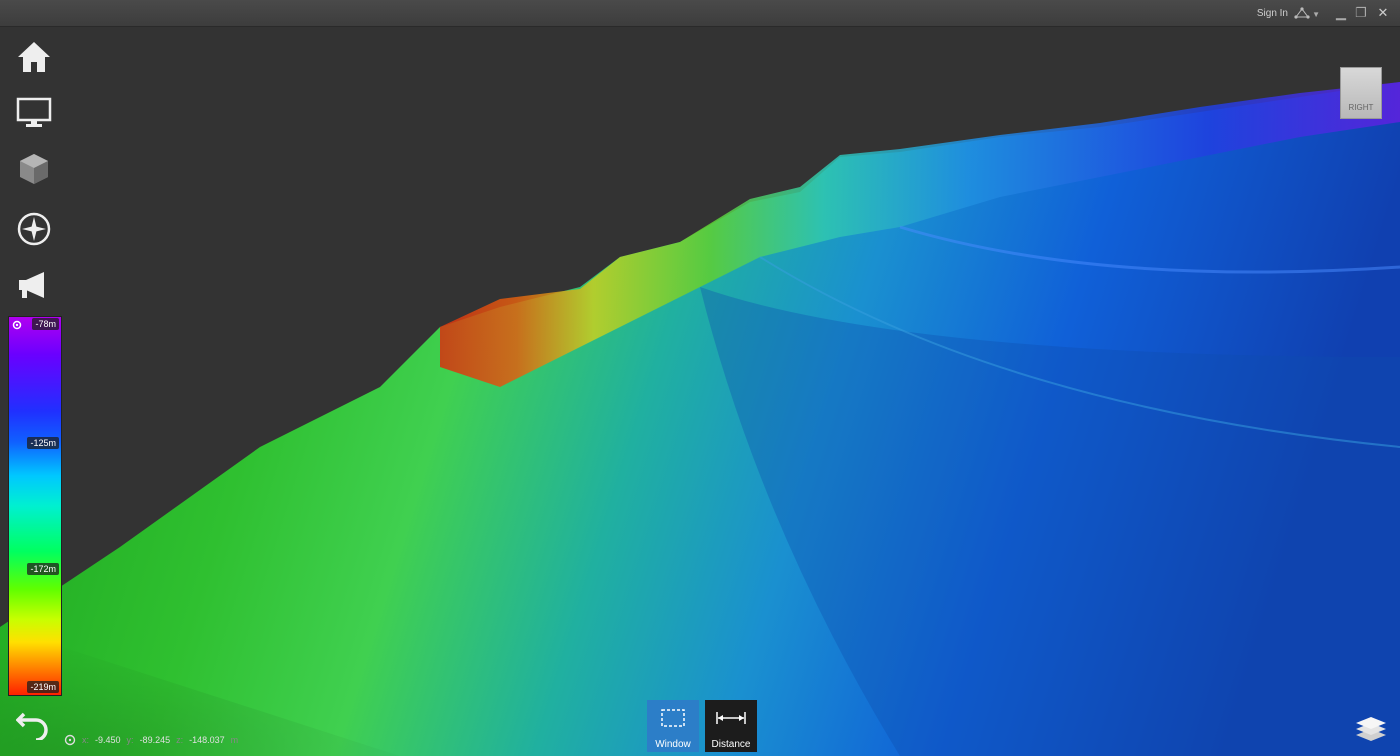 This screenshot has width=1400, height=756. Describe the element at coordinates (17, 325) in the screenshot. I see `gear-icon` at that location.